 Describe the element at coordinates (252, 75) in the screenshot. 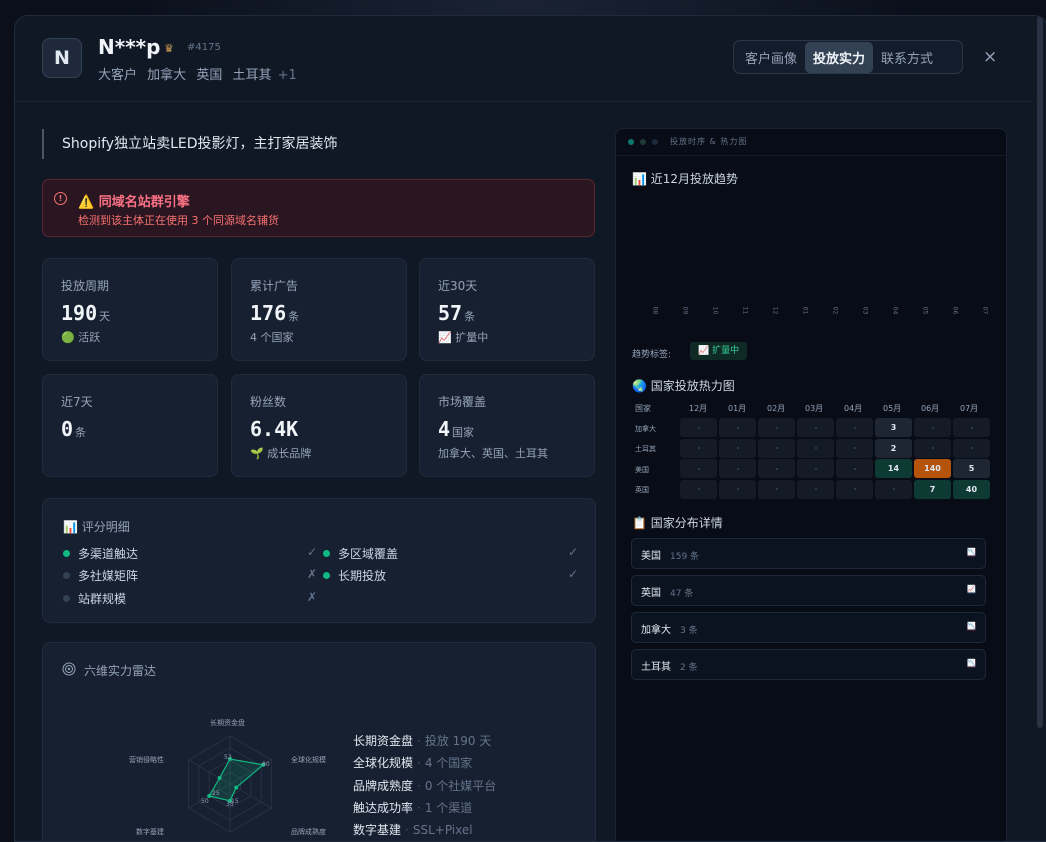

I see `tag: 土耳其` at that location.